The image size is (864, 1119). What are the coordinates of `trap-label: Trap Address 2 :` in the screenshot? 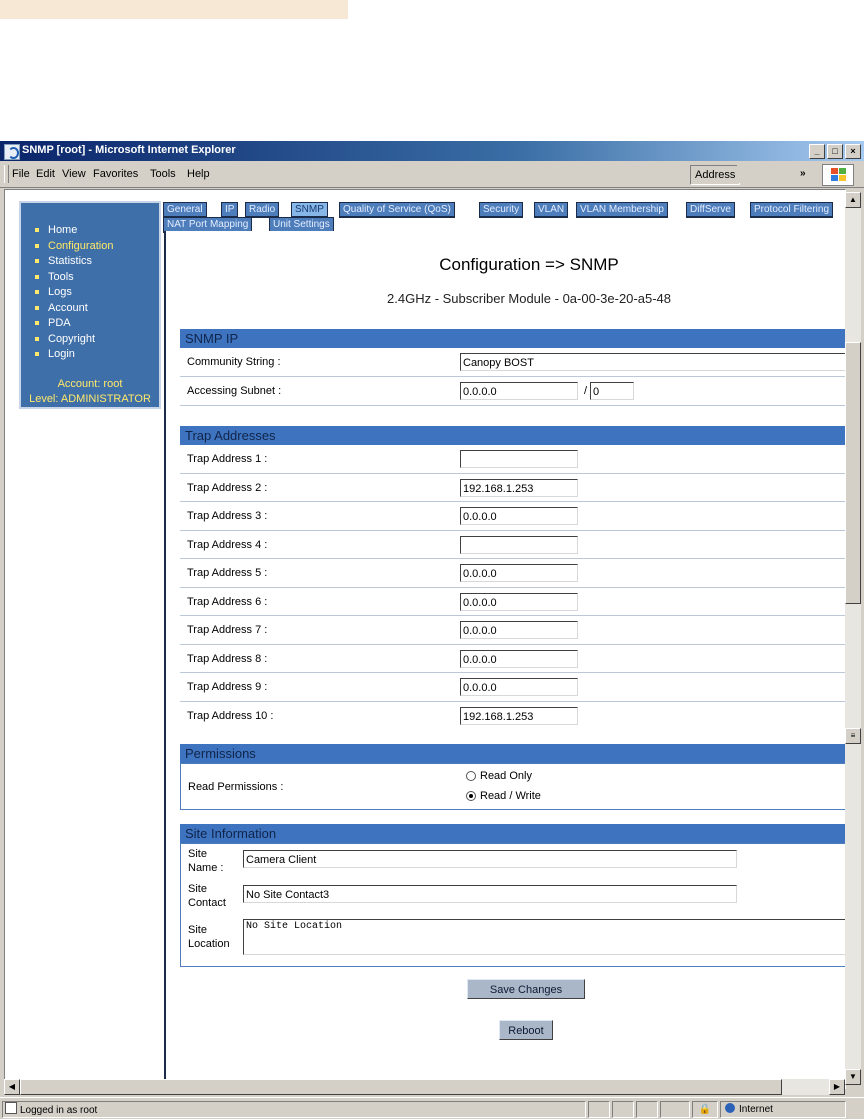 It's located at (227, 487).